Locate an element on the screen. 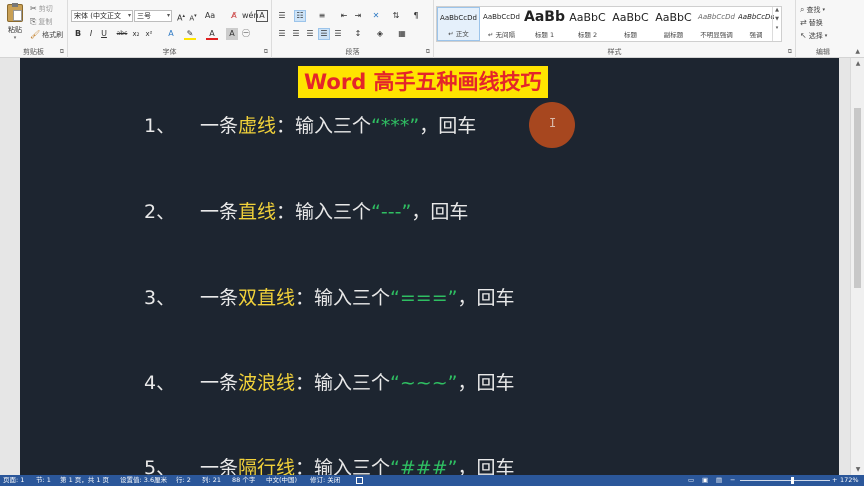 This screenshot has width=864, height=486. editing-group-label: 编辑 is located at coordinates (823, 52).